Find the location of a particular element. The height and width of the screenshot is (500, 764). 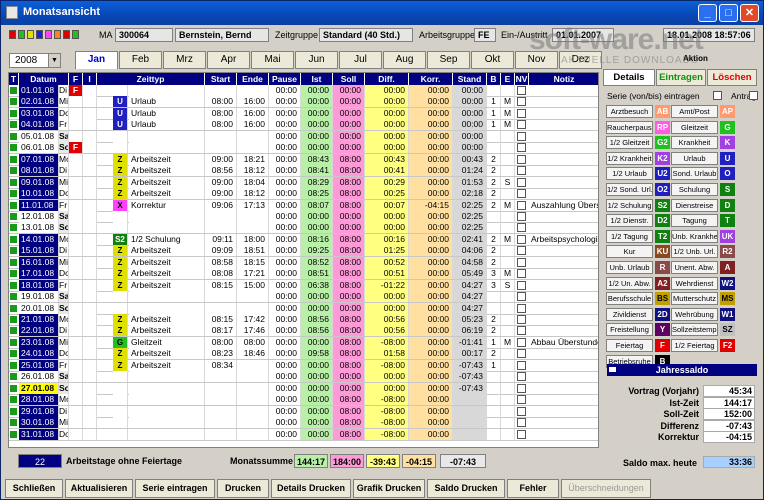

absence-code: RP is located at coordinates (662, 127).